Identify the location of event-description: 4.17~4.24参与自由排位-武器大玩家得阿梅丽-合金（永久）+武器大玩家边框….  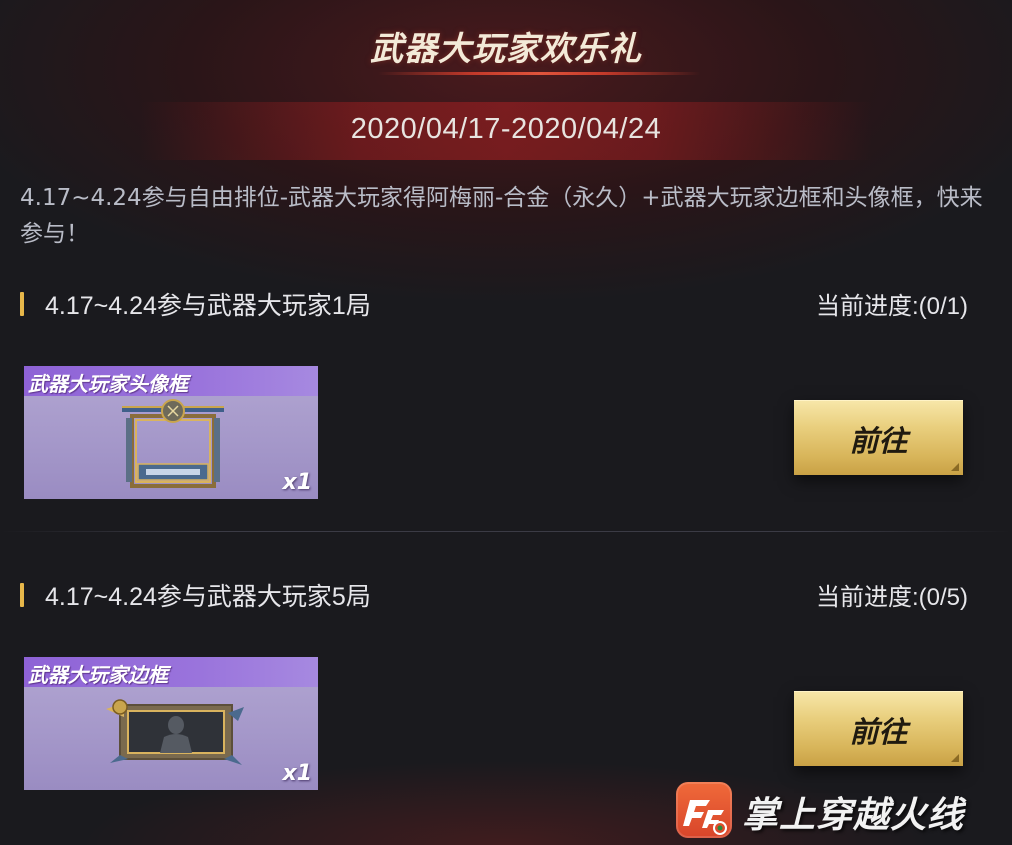
(501, 216).